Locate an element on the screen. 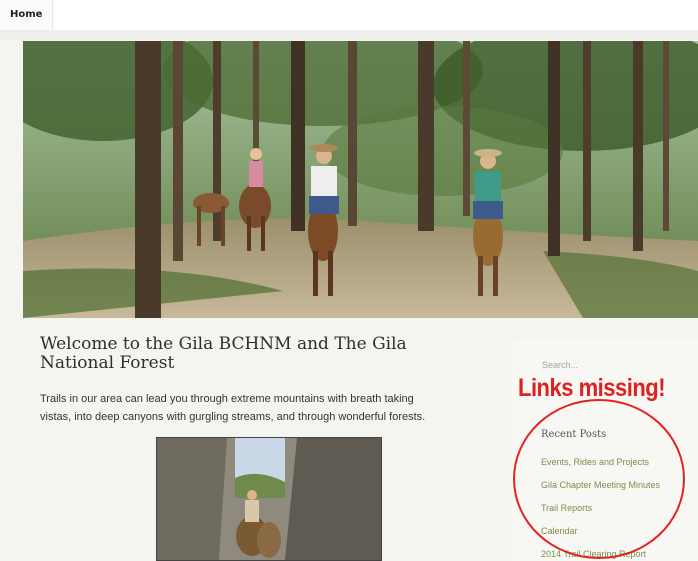 This screenshot has width=698, height=561. top-nav: Home is located at coordinates (349, 15).